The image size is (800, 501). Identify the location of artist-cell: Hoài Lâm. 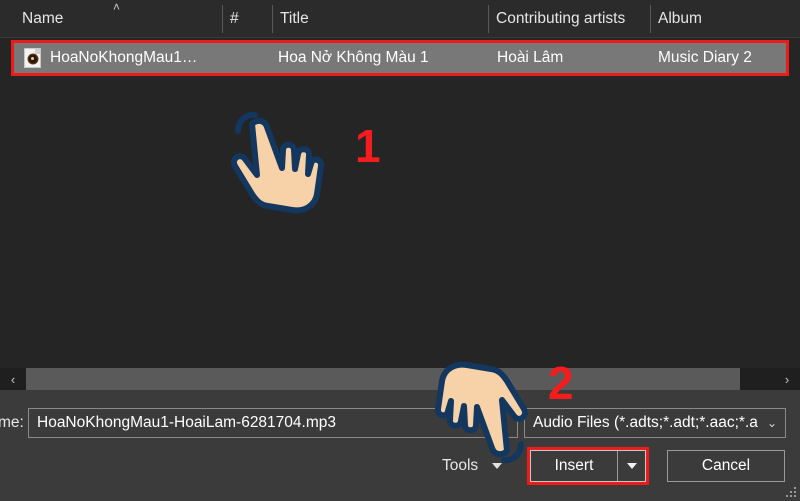
(530, 57).